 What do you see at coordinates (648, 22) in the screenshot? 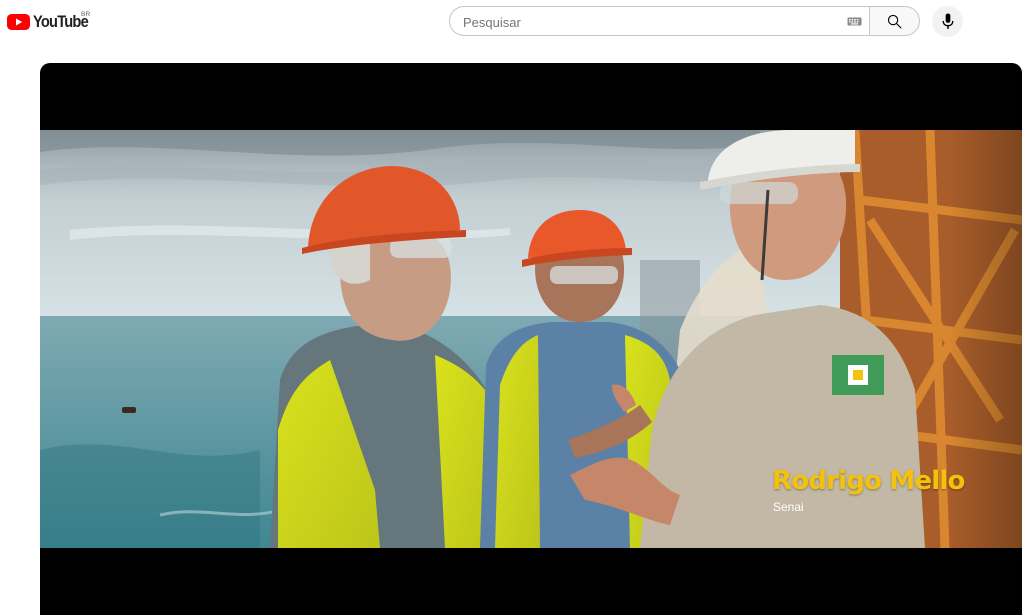
I see `search-input` at bounding box center [648, 22].